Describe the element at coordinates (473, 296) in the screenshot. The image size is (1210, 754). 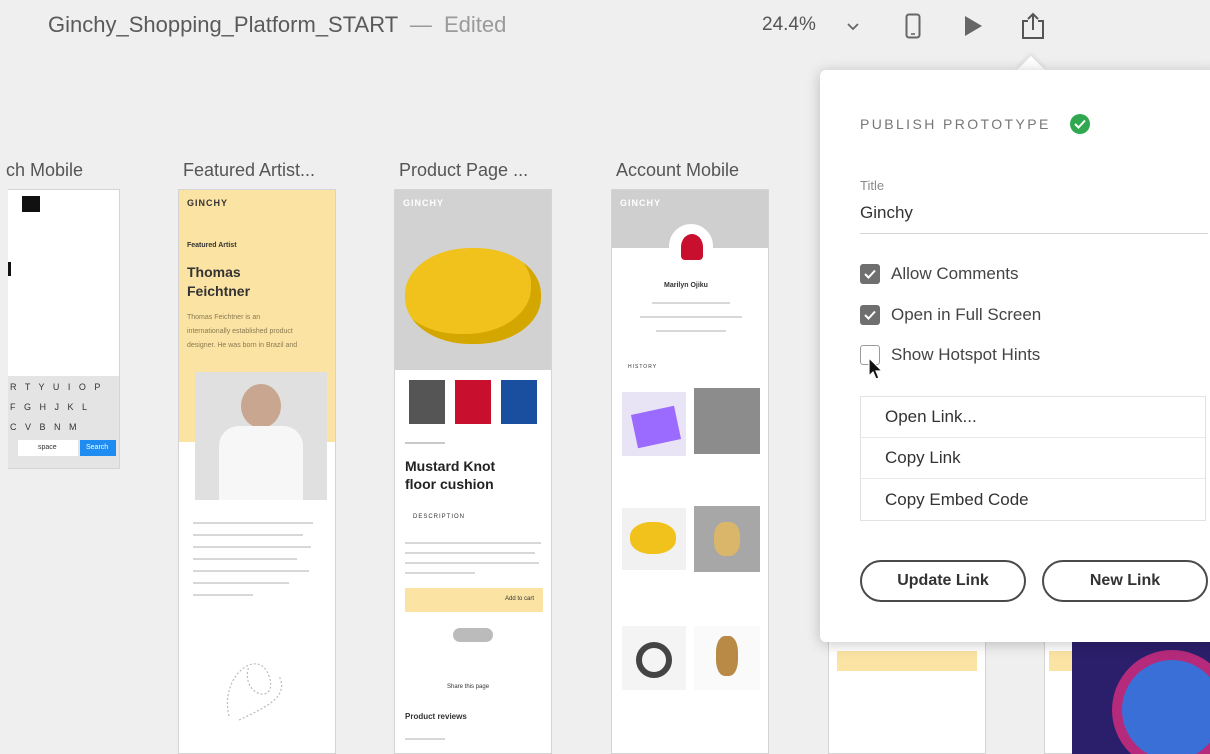
I see `product-image` at that location.